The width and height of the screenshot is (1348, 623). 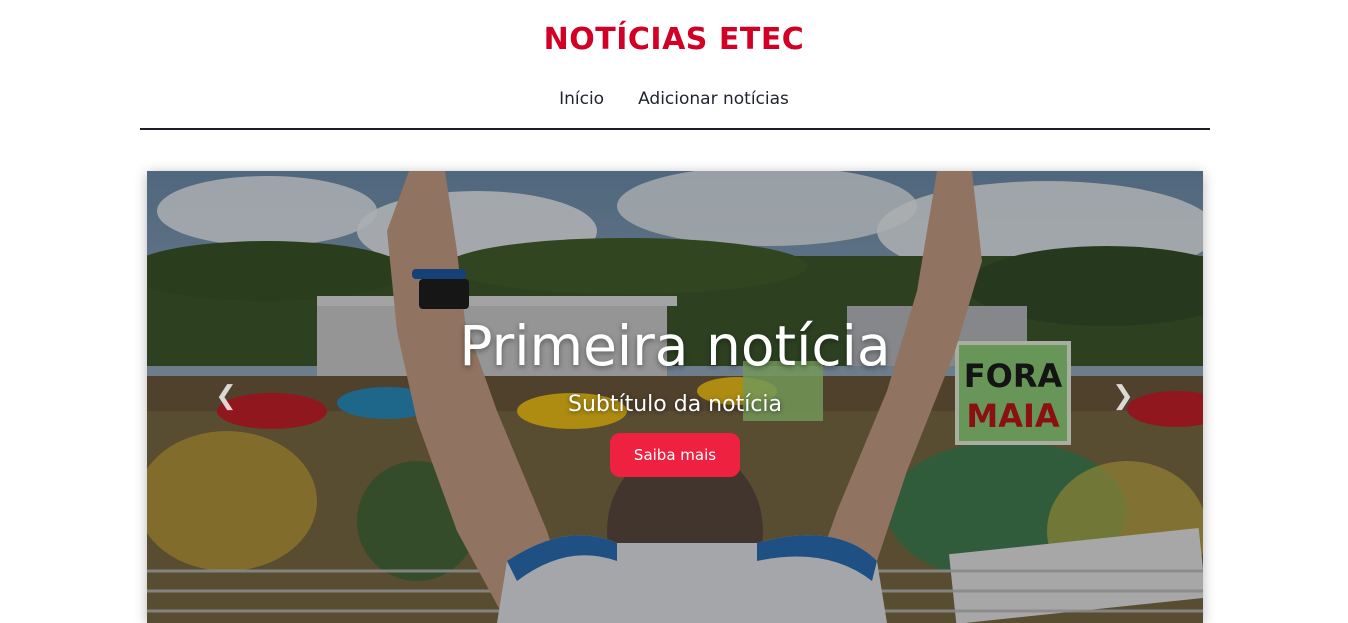 I want to click on header-divider, so click(x=675, y=129).